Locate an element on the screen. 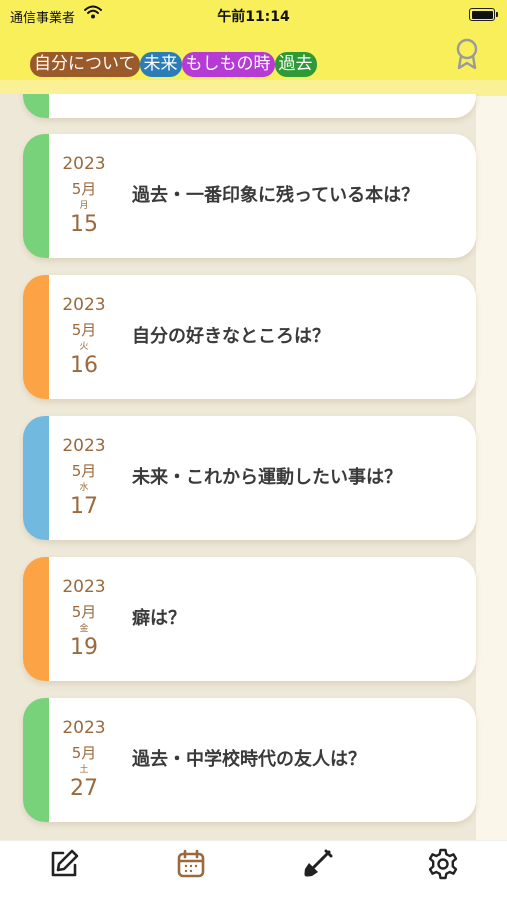 The height and width of the screenshot is (901, 507). entry-question: 過去・中学校時代の友人は？ is located at coordinates (249, 759).